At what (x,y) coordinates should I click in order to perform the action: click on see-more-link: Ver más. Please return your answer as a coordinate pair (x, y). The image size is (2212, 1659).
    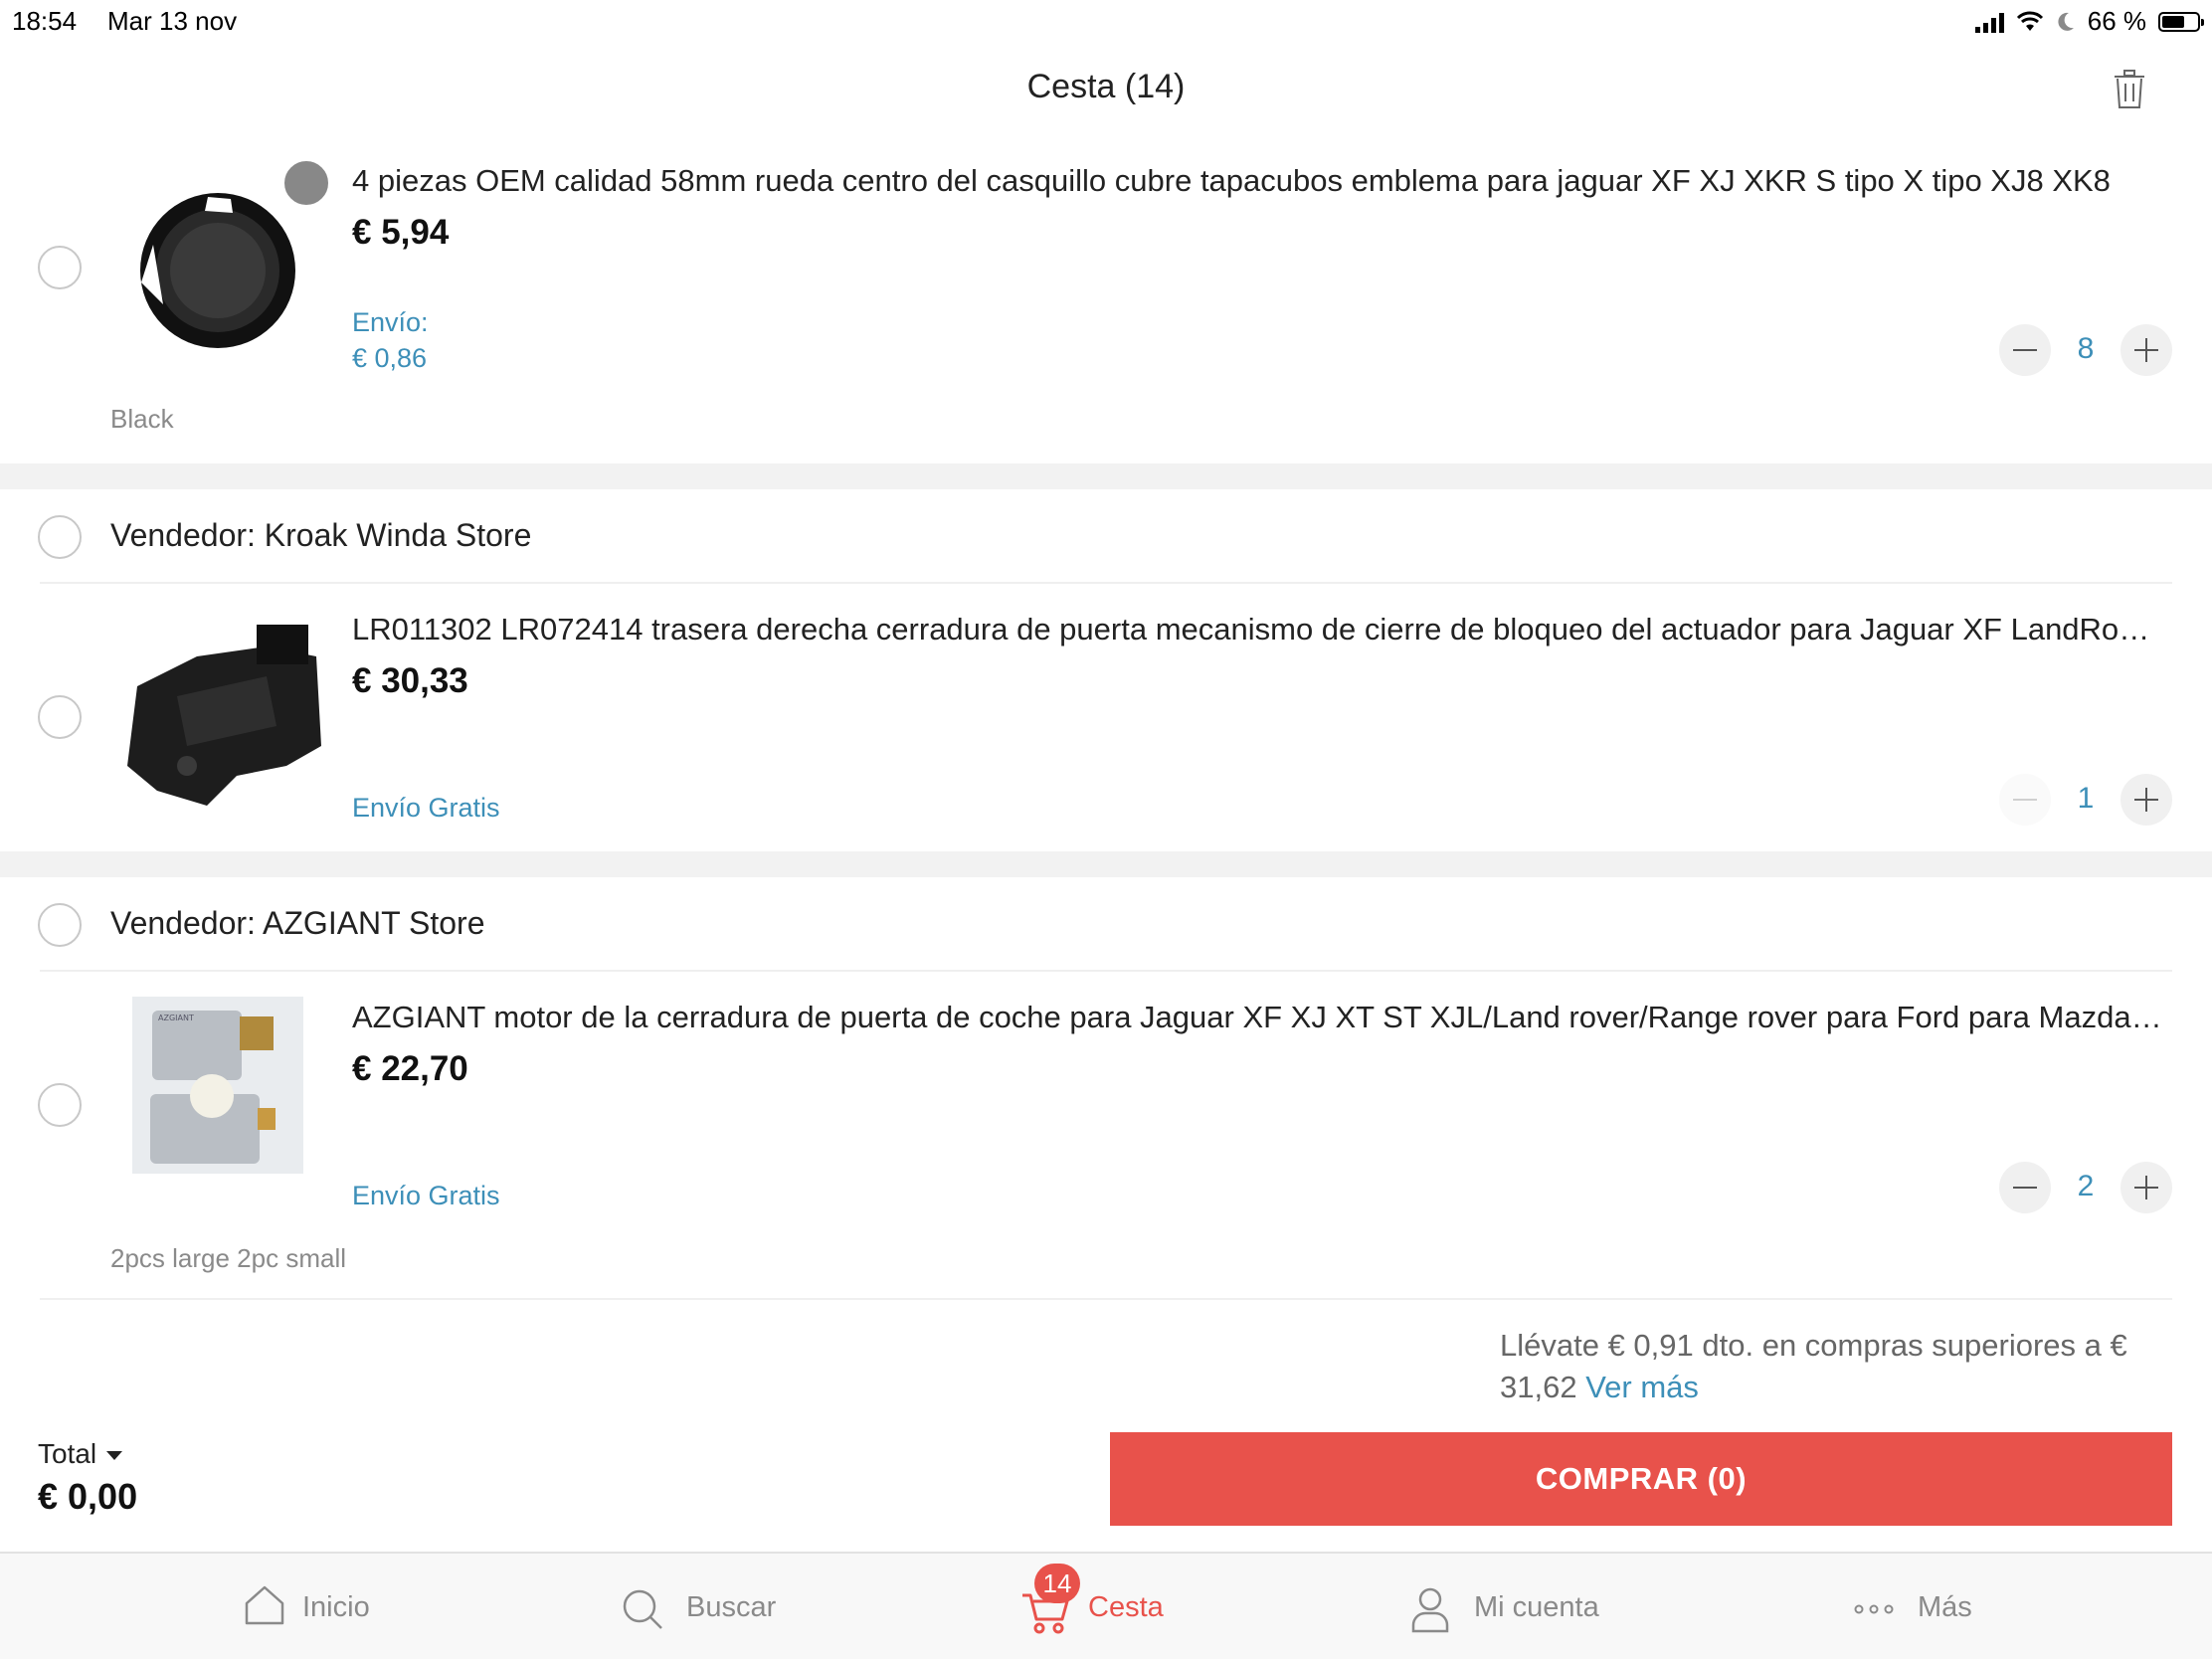
    Looking at the image, I should click on (1642, 1387).